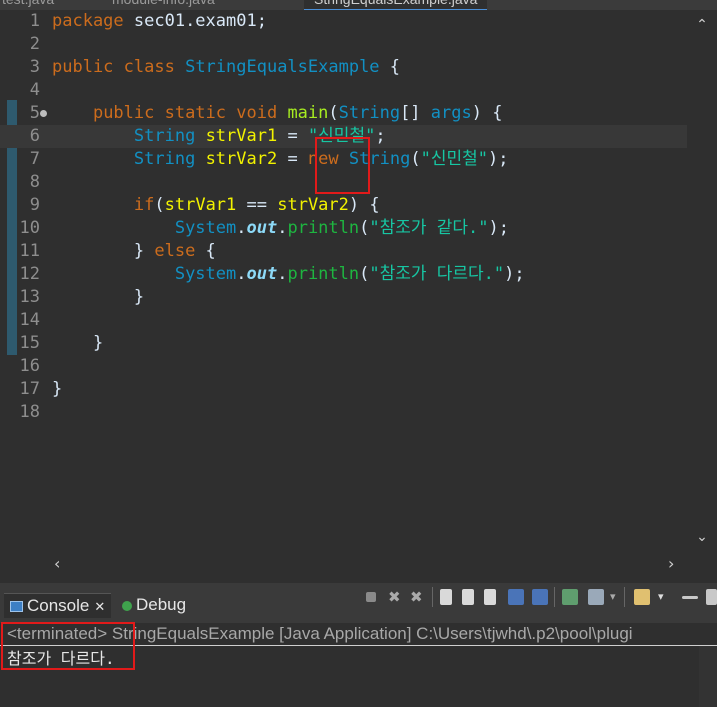 The height and width of the screenshot is (707, 717). Describe the element at coordinates (711, 597) in the screenshot. I see `maximize-icon` at that location.